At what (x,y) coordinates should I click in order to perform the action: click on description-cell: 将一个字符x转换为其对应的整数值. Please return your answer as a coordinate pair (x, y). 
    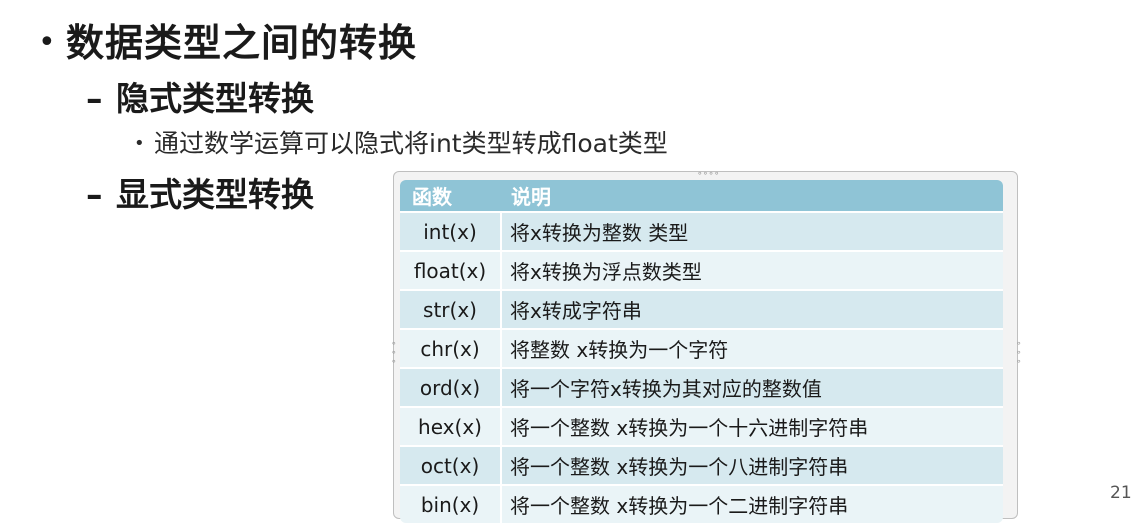
    Looking at the image, I should click on (752, 387).